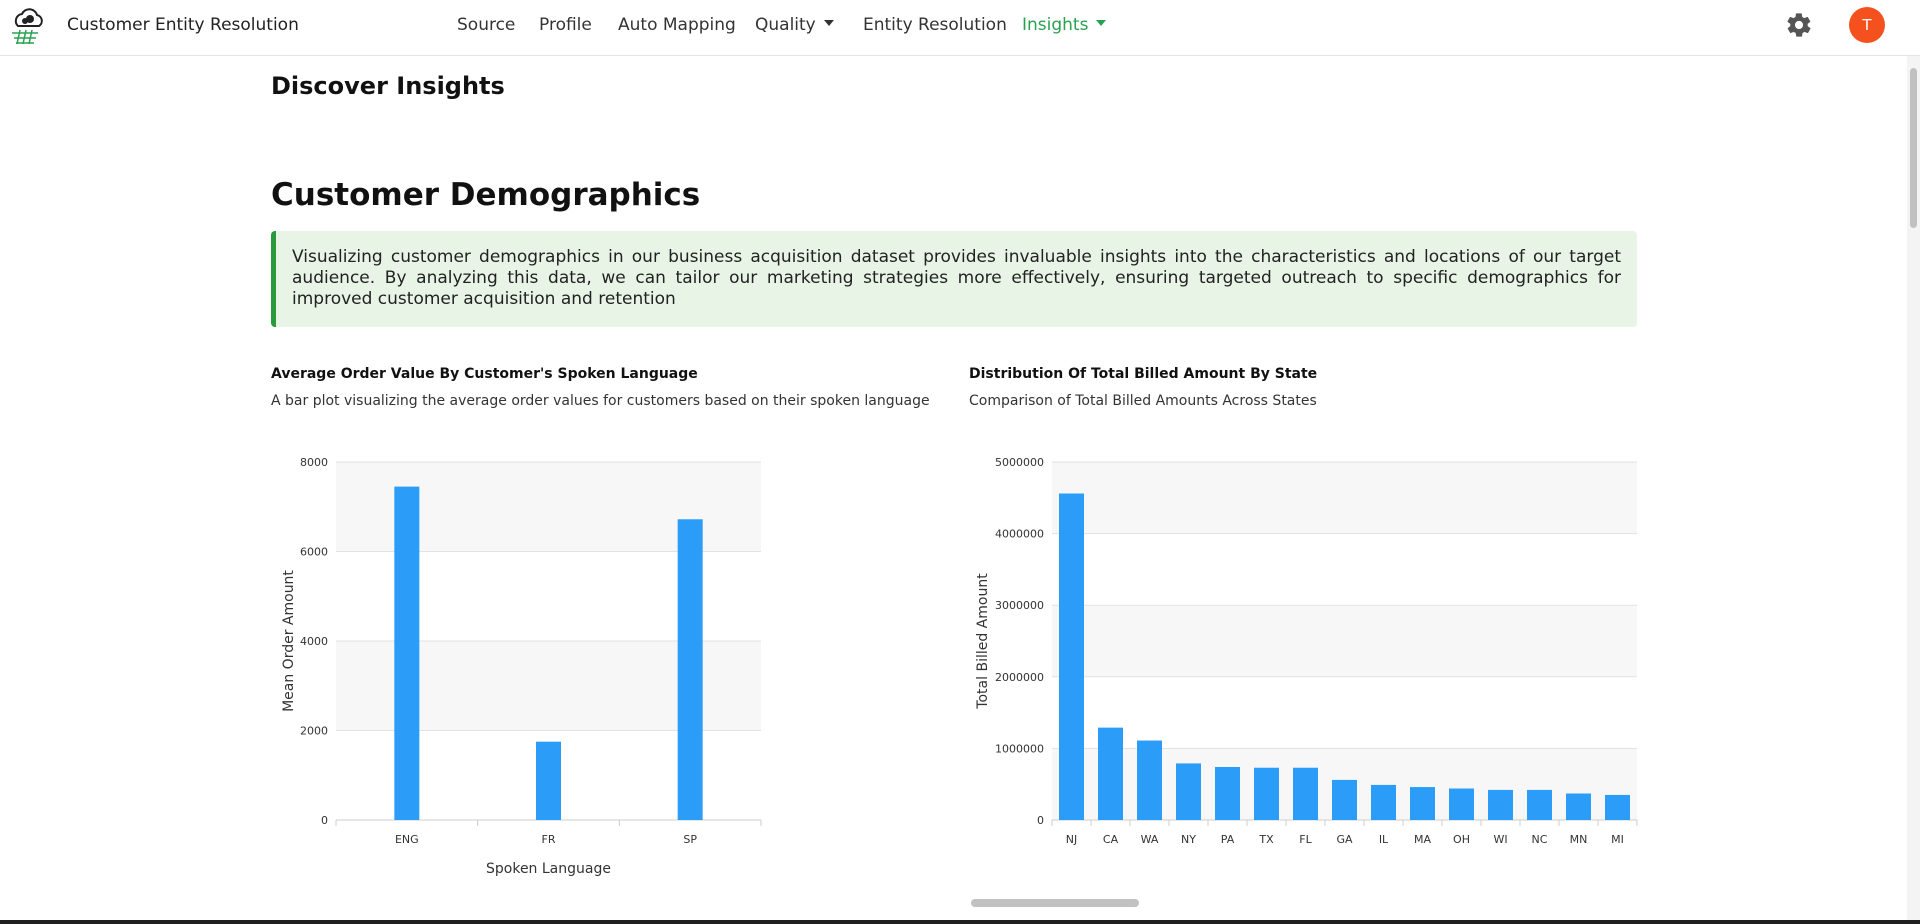 The image size is (1920, 924). I want to click on x-tick-label: IL, so click(1384, 839).